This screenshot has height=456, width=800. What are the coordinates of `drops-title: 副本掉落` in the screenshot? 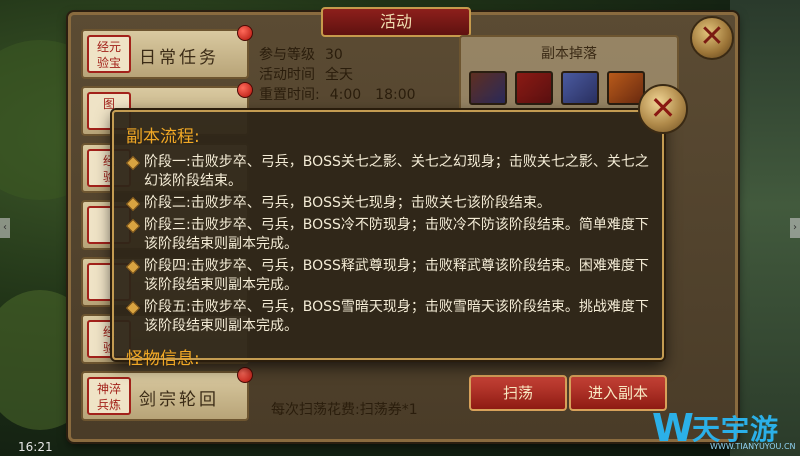 It's located at (569, 54).